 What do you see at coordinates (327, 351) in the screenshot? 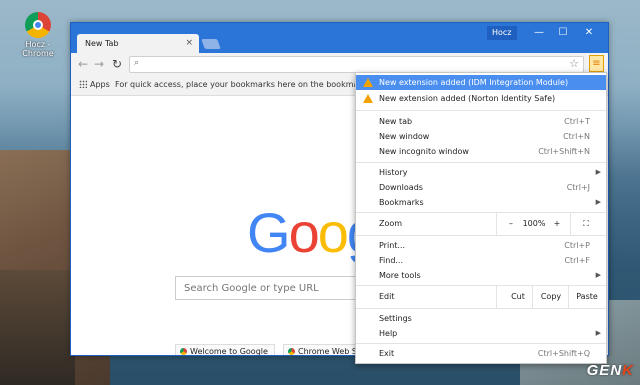
I see `tile-label: Chrome Web S` at bounding box center [327, 351].